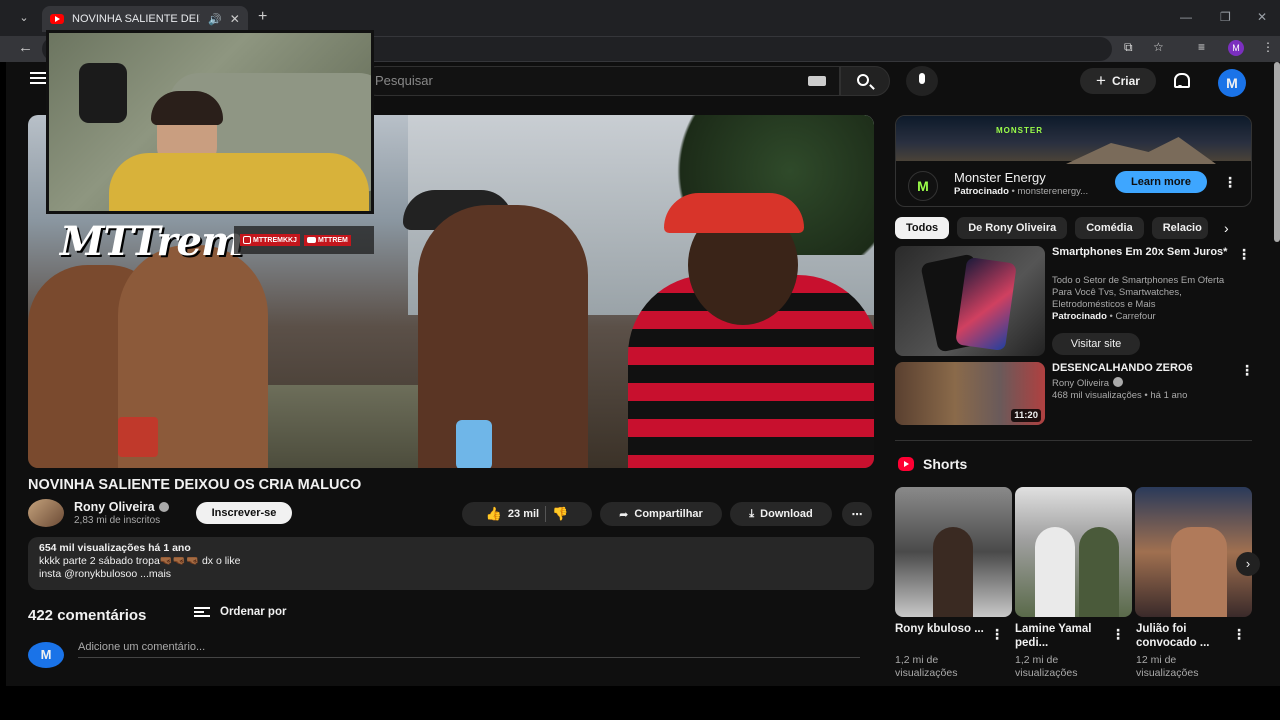  What do you see at coordinates (922, 78) in the screenshot?
I see `microphone-icon` at bounding box center [922, 78].